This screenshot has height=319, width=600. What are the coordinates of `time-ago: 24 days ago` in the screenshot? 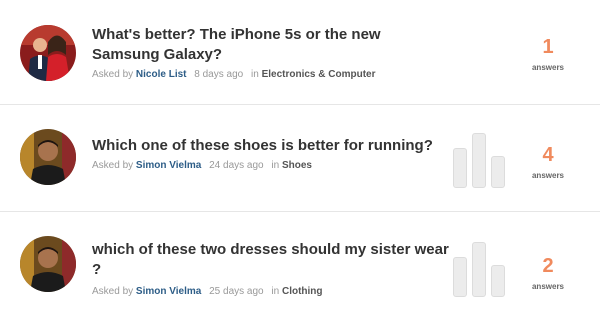 It's located at (236, 165).